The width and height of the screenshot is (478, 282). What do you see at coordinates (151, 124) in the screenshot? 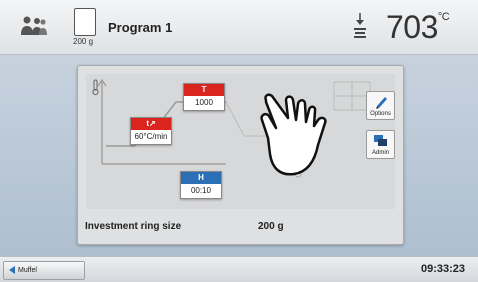
I see `heat-rate-header: t↗` at bounding box center [151, 124].